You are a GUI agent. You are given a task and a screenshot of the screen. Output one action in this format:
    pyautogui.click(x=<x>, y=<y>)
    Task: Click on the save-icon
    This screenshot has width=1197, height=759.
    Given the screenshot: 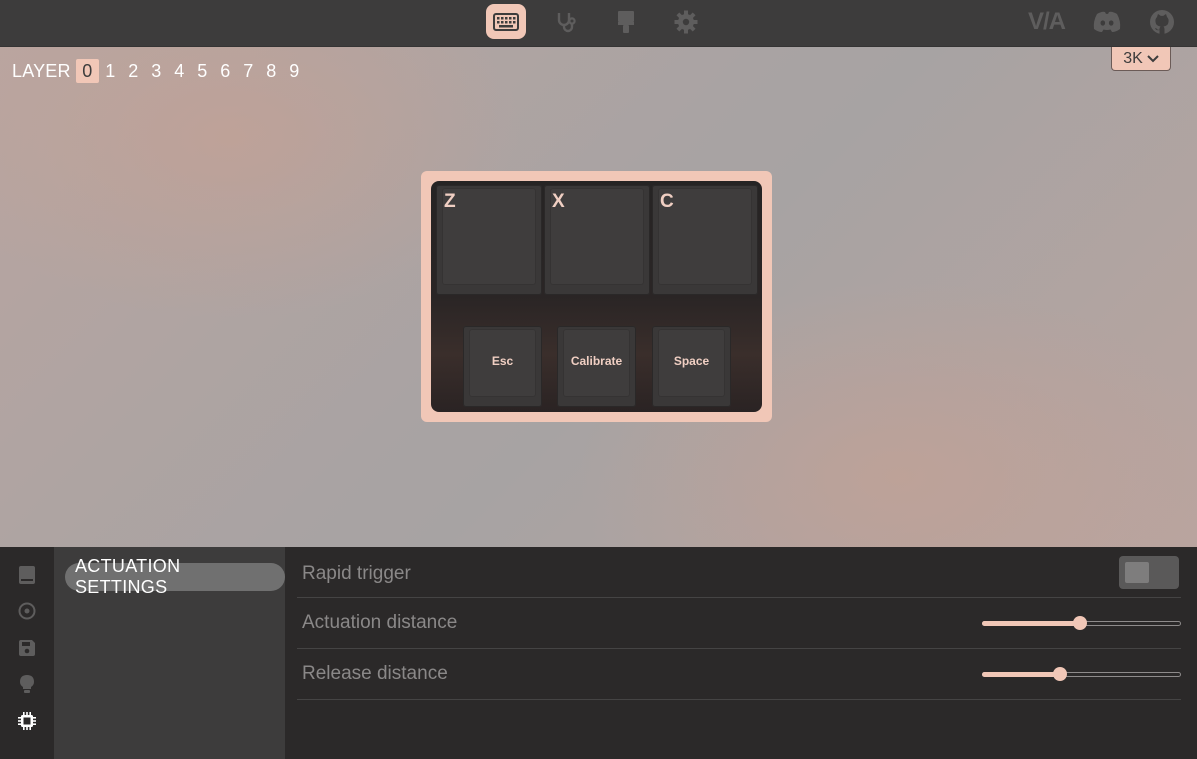 What is the action you would take?
    pyautogui.click(x=27, y=648)
    